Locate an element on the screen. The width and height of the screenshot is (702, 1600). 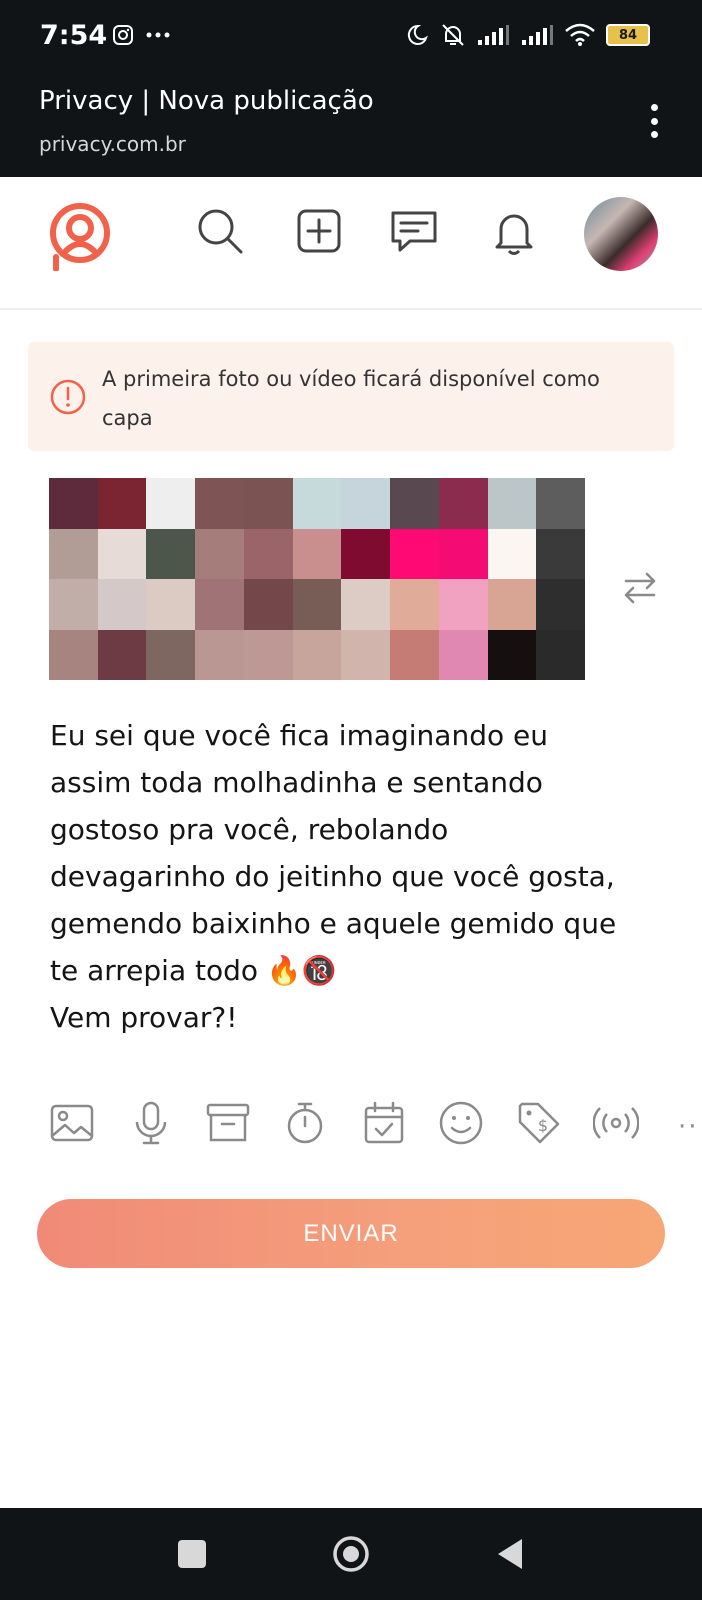
app-header is located at coordinates (351, 243).